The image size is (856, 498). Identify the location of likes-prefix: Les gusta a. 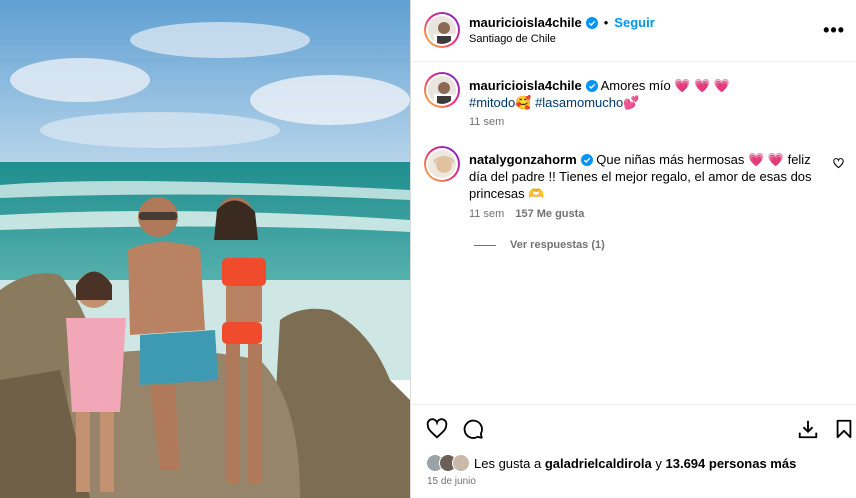
(509, 463).